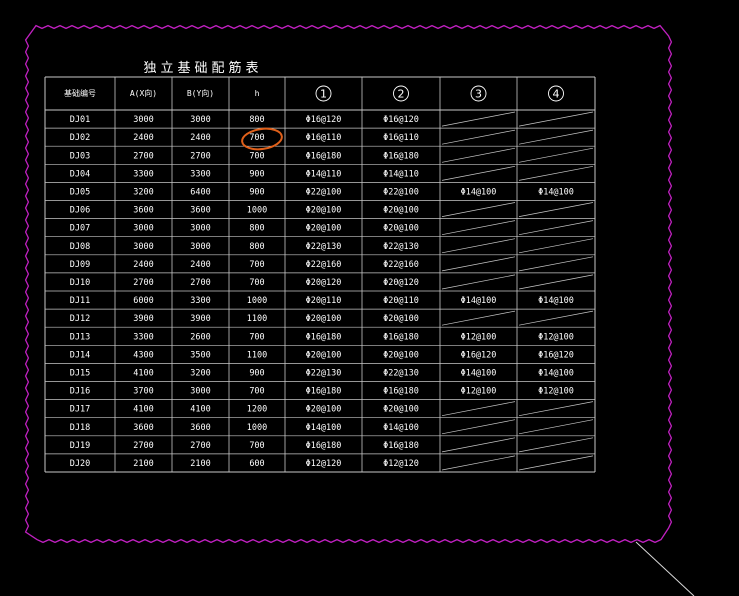 This screenshot has width=739, height=596. What do you see at coordinates (324, 192) in the screenshot?
I see `table-cell: Φ22@100` at bounding box center [324, 192].